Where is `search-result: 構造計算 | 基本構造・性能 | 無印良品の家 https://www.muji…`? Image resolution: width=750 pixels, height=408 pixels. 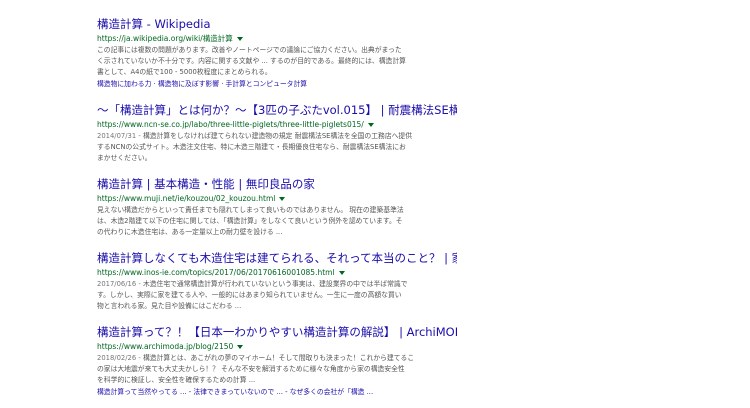
search-result: 構造計算 | 基本構造・性能 | 無印良品の家 https://www.muji… is located at coordinates (272, 207).